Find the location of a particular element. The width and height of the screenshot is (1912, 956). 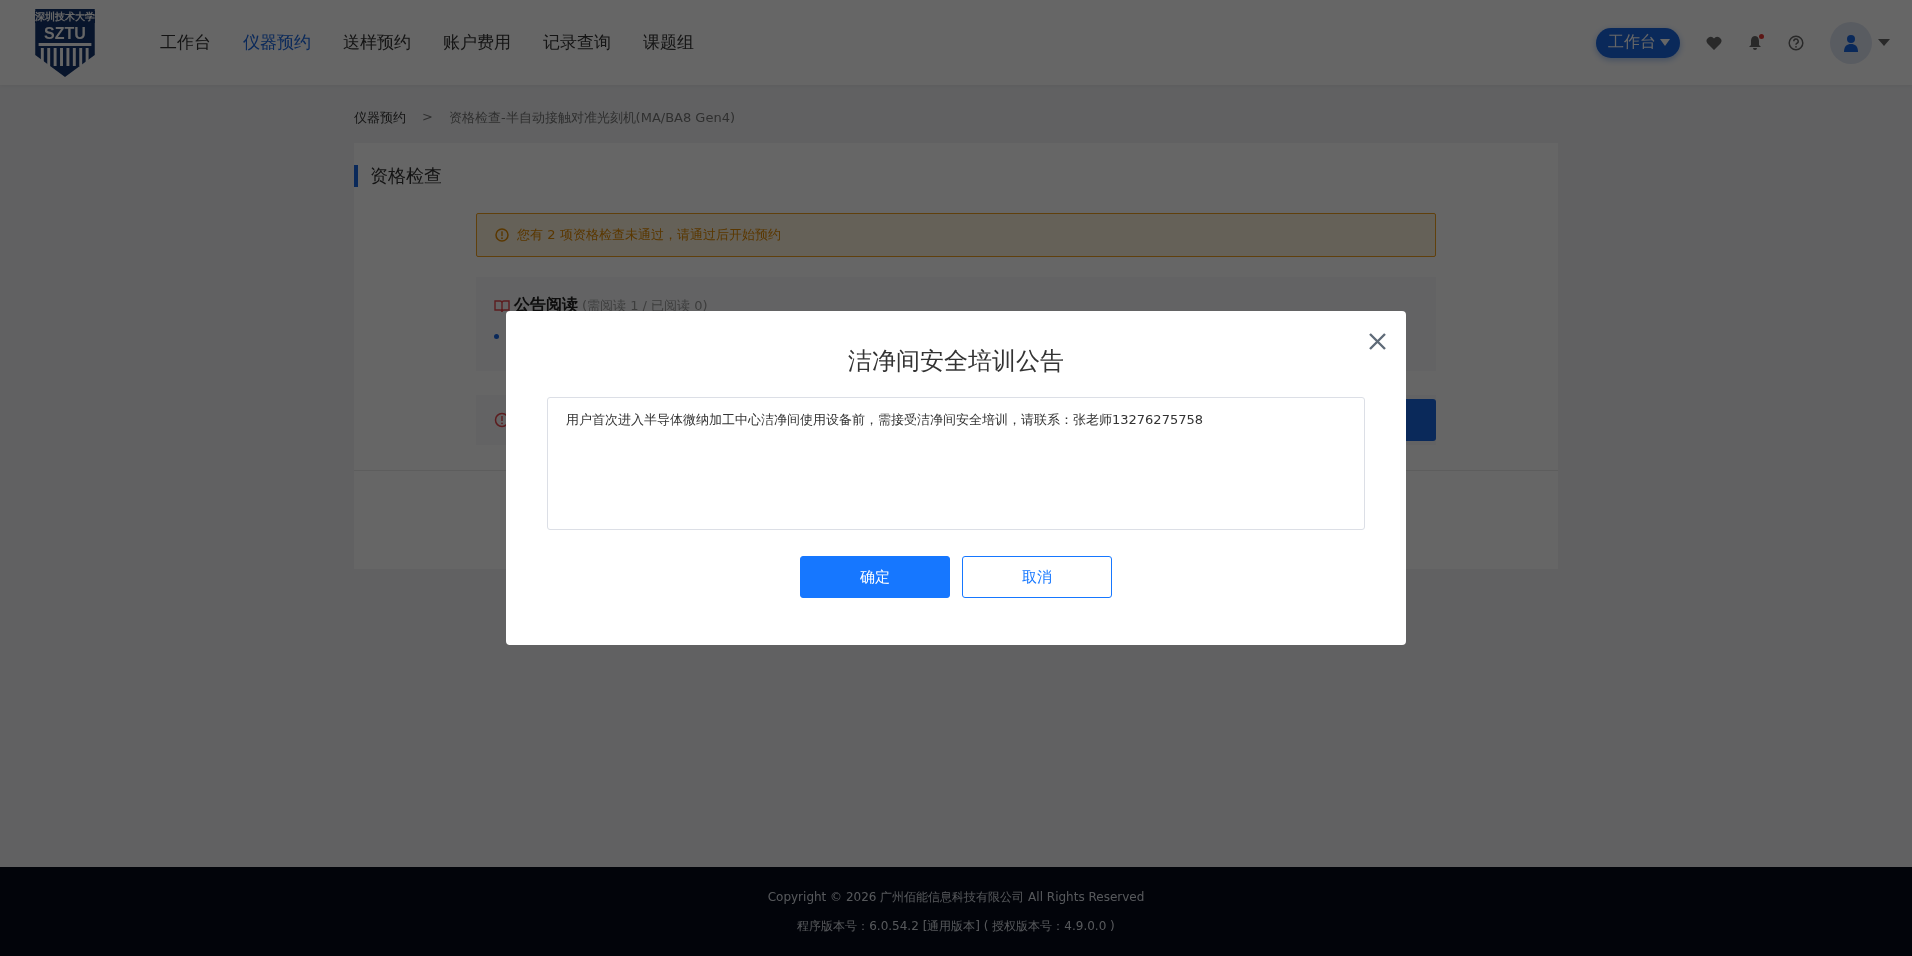

dialog-title: 洁净间安全培训公告 is located at coordinates (956, 361).